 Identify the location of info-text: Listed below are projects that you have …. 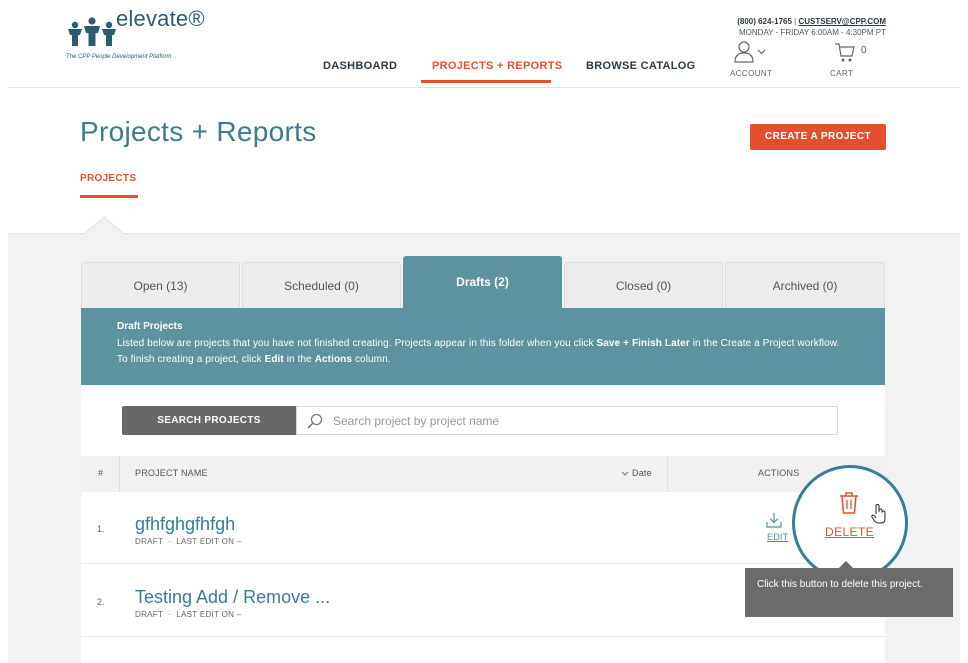
(478, 351).